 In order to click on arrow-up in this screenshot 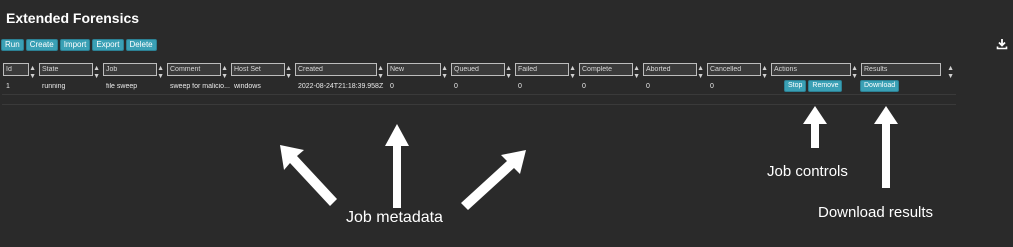, I will do `click(397, 166)`.